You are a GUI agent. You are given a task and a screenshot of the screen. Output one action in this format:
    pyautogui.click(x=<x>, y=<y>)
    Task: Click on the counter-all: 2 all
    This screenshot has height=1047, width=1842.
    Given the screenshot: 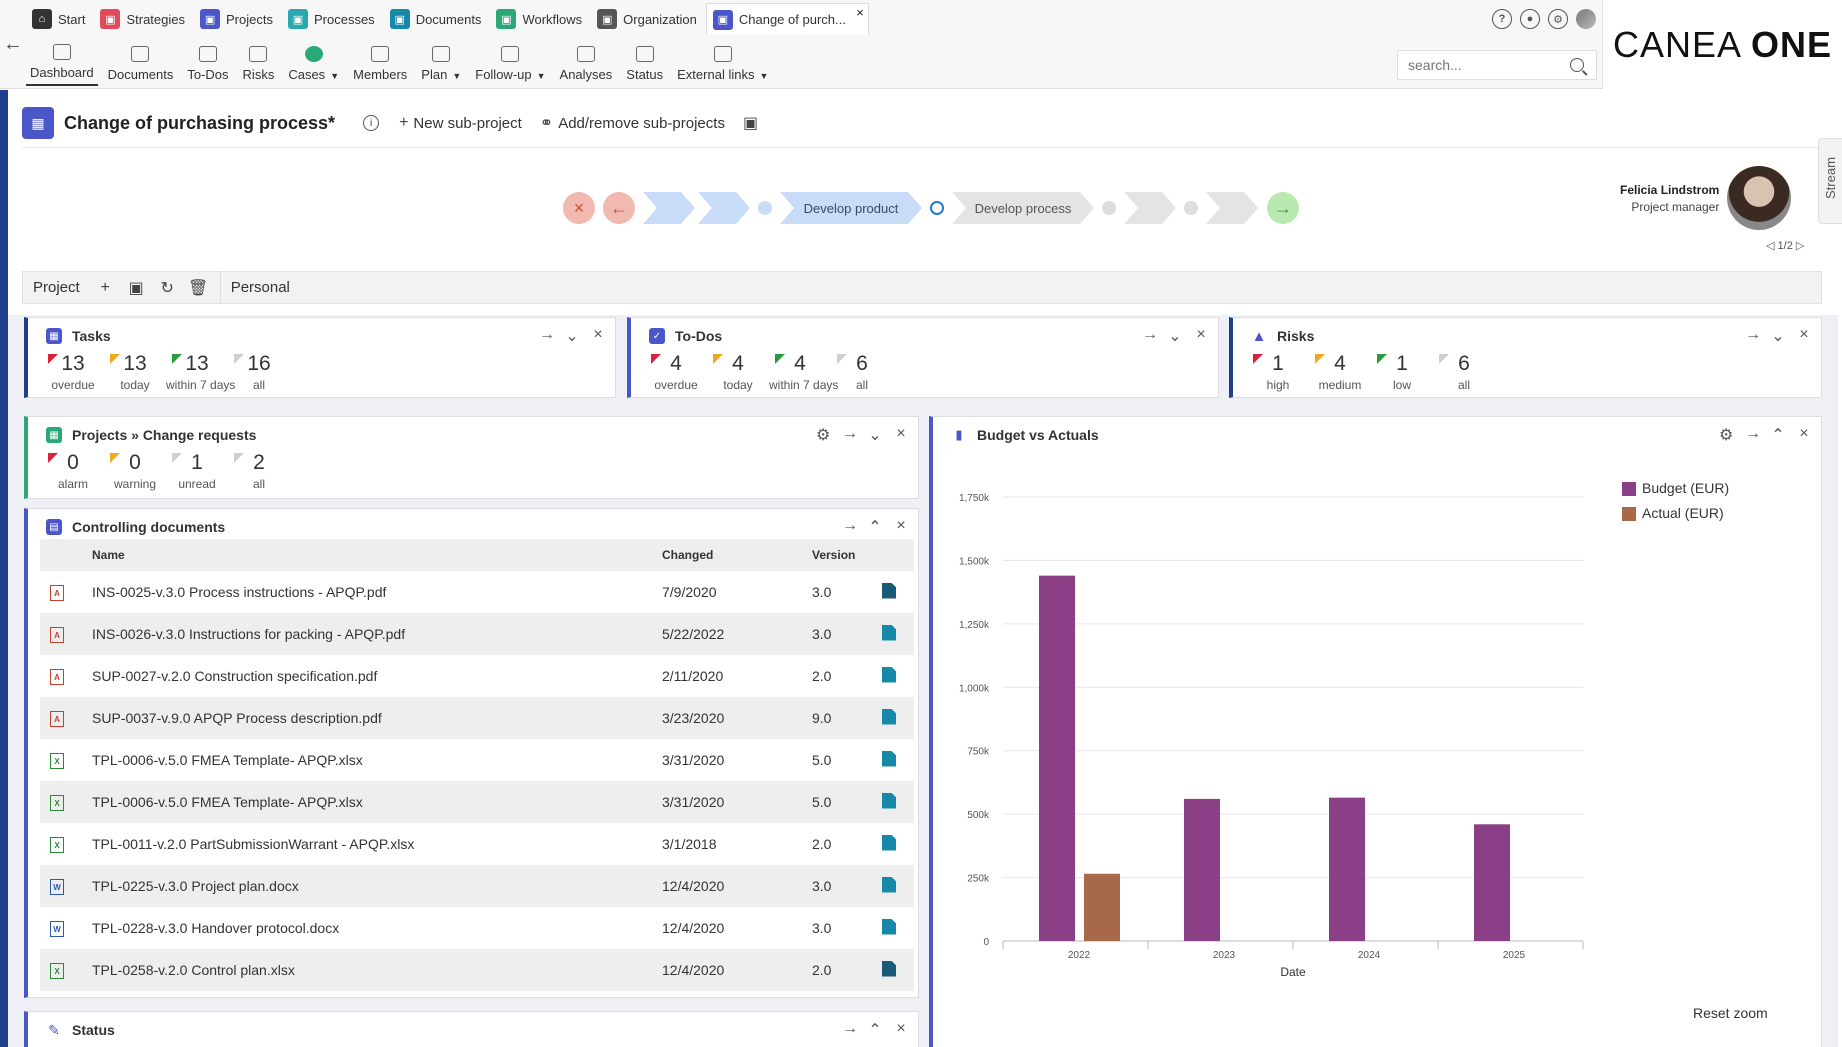 What is the action you would take?
    pyautogui.click(x=259, y=470)
    